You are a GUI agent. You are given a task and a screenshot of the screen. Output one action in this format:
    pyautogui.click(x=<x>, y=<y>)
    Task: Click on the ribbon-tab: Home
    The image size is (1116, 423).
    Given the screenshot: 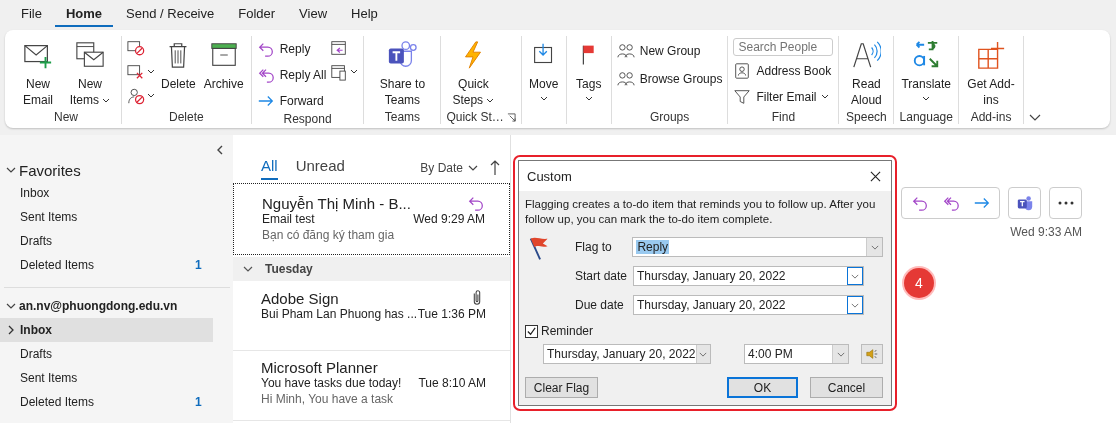 What is the action you would take?
    pyautogui.click(x=84, y=14)
    